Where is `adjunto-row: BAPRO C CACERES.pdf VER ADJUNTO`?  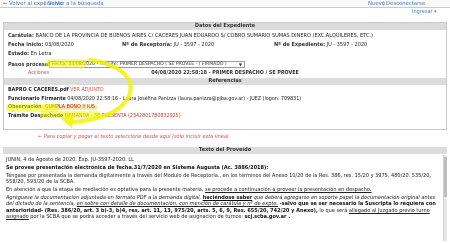 adjunto-row: BAPRO C CACERES.pdf VER ADJUNTO is located at coordinates (56, 90).